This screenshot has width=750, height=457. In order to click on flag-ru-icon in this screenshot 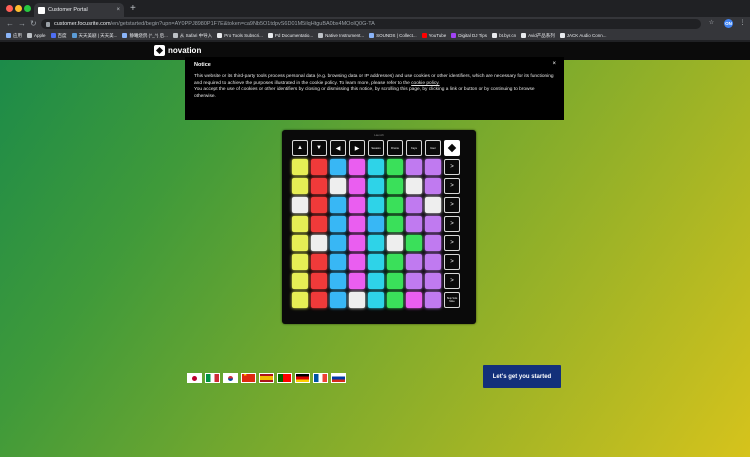, I will do `click(338, 378)`.